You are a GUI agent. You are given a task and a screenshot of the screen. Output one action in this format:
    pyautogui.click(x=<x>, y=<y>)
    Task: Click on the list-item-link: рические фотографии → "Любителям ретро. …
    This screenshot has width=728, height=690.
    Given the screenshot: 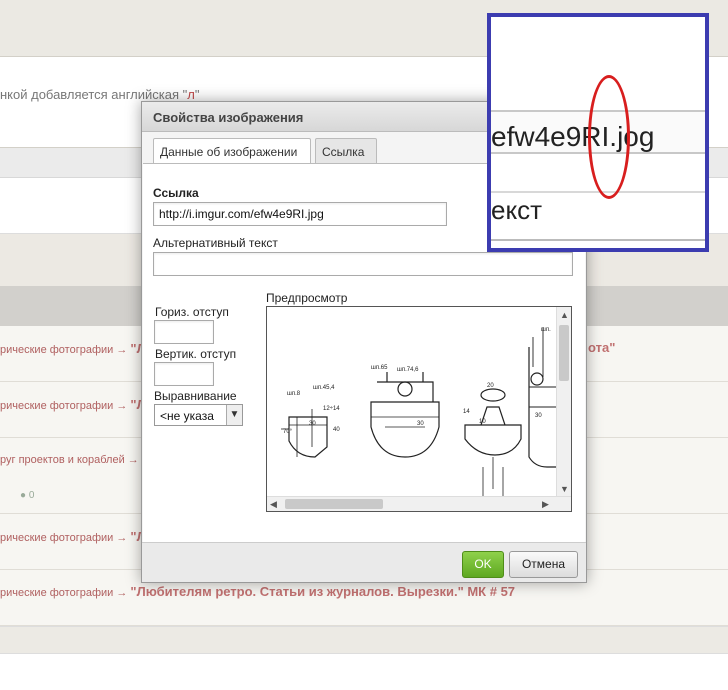 What is the action you would take?
    pyautogui.click(x=257, y=591)
    